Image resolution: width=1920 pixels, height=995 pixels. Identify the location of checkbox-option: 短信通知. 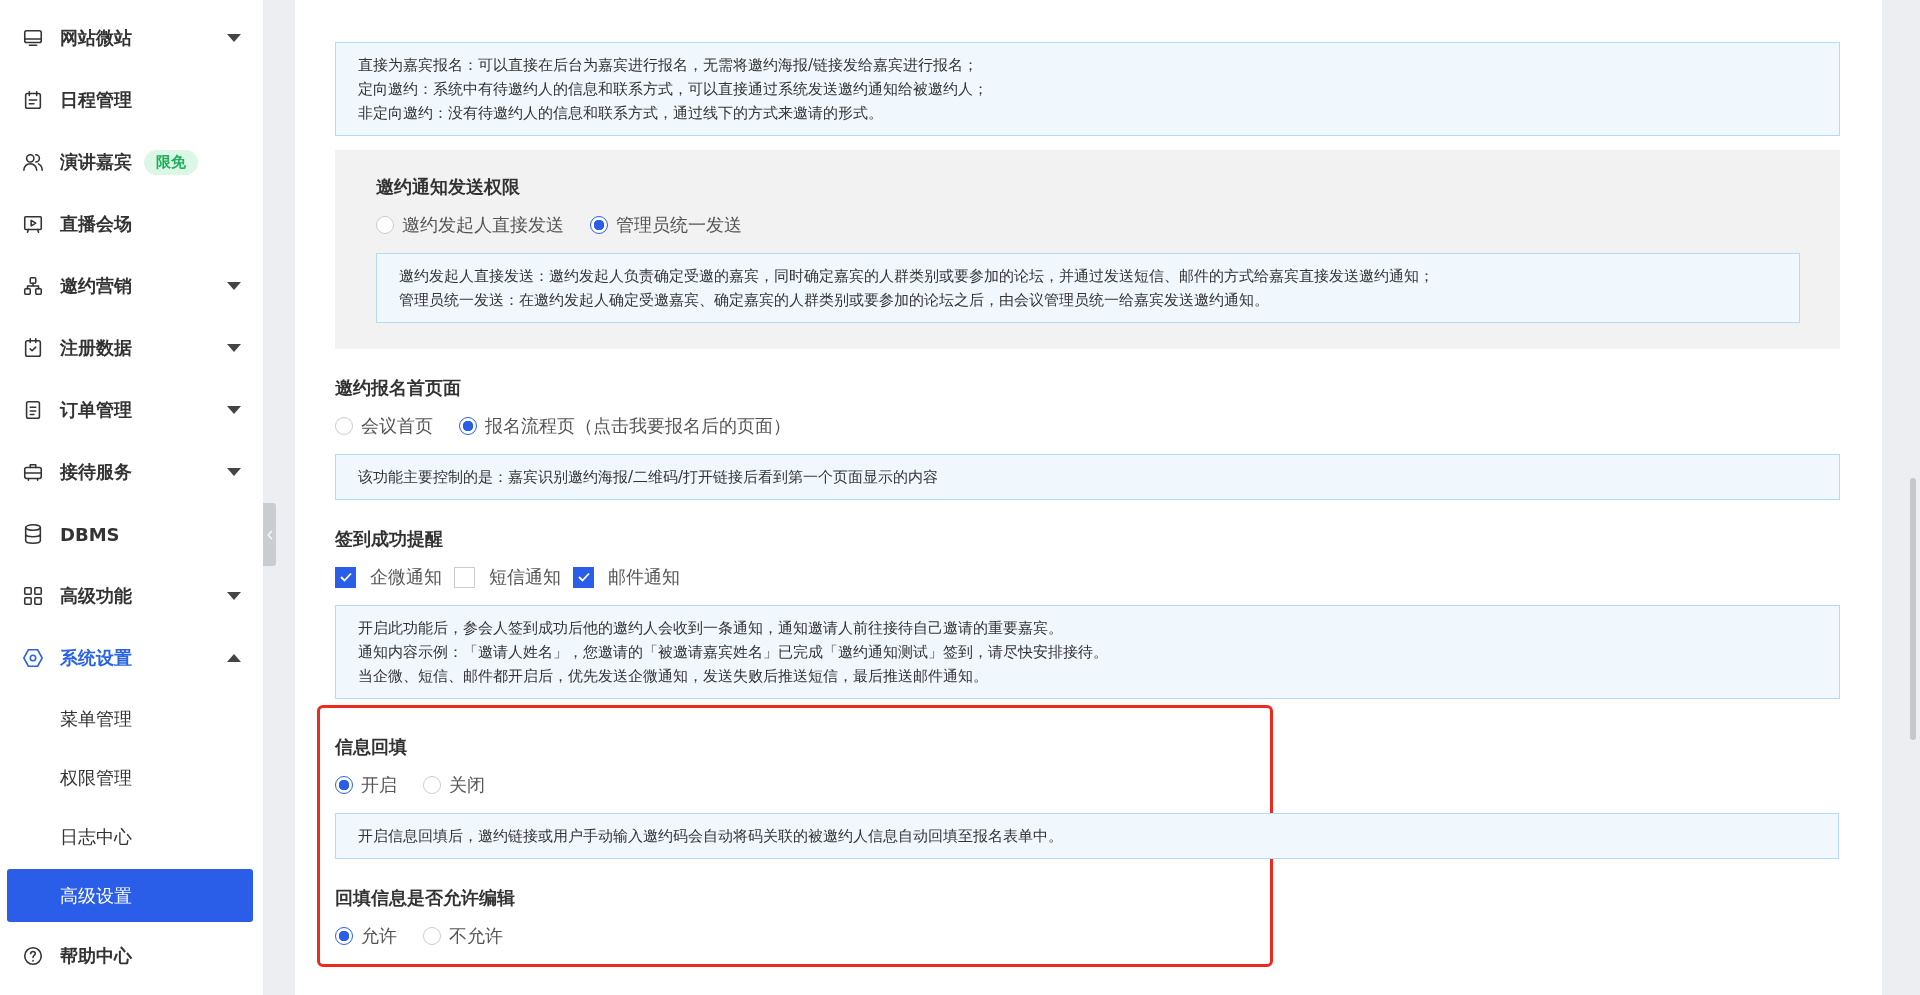
(507, 577).